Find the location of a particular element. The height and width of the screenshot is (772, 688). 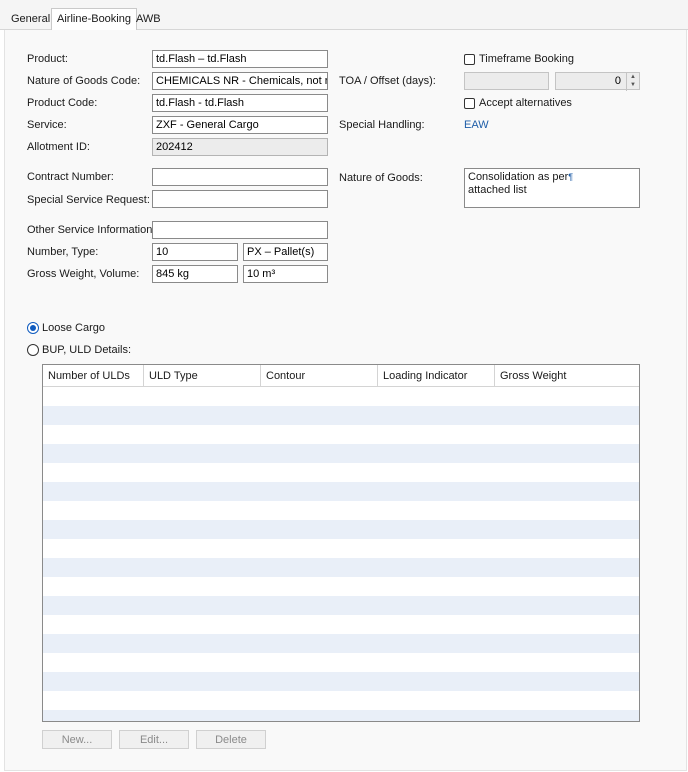

allotment-label: Allotment ID: is located at coordinates (58, 147).